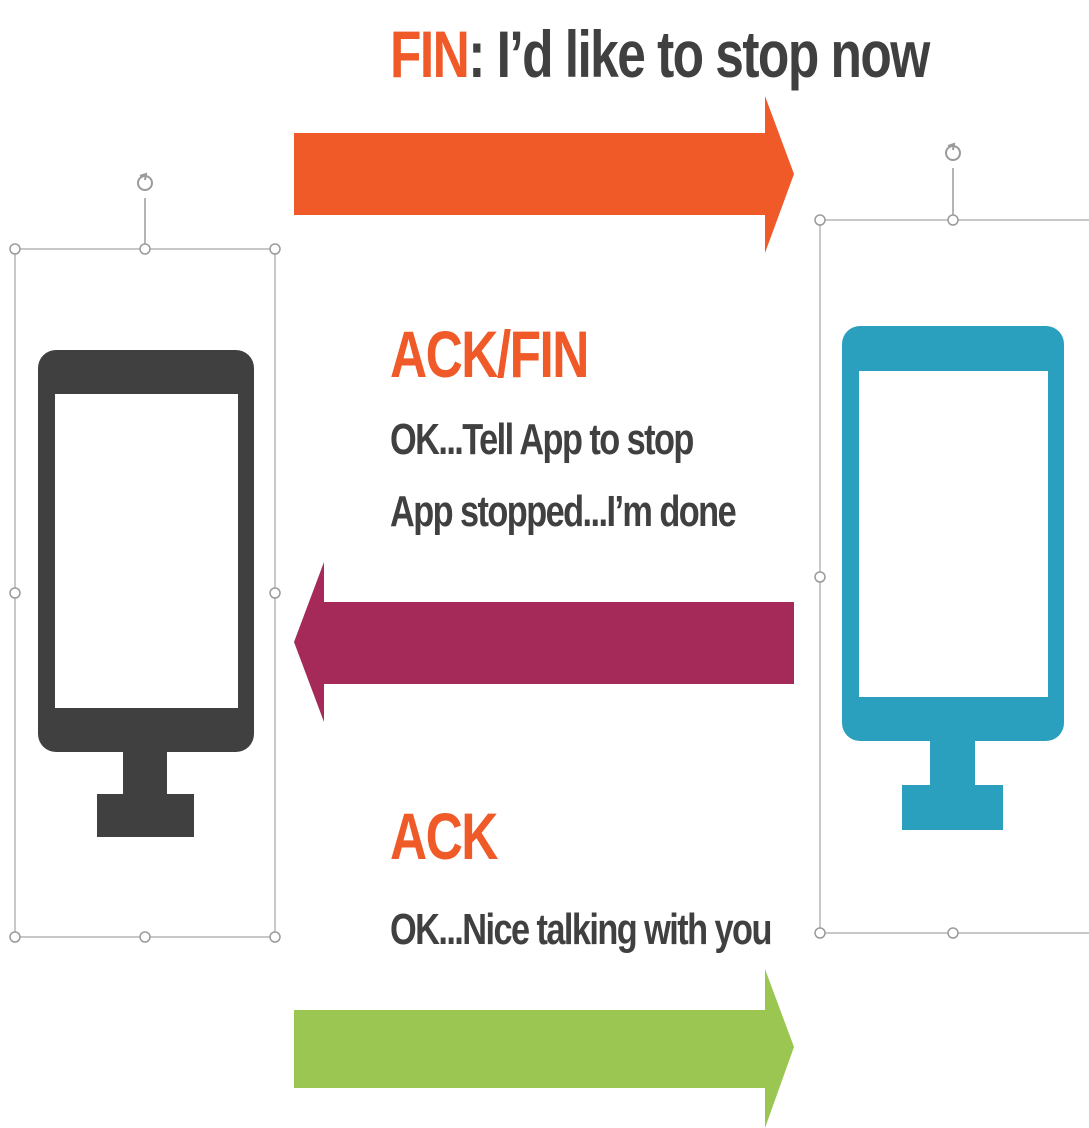  What do you see at coordinates (489, 354) in the screenshot?
I see `ackfin-label: ACK/FIN` at bounding box center [489, 354].